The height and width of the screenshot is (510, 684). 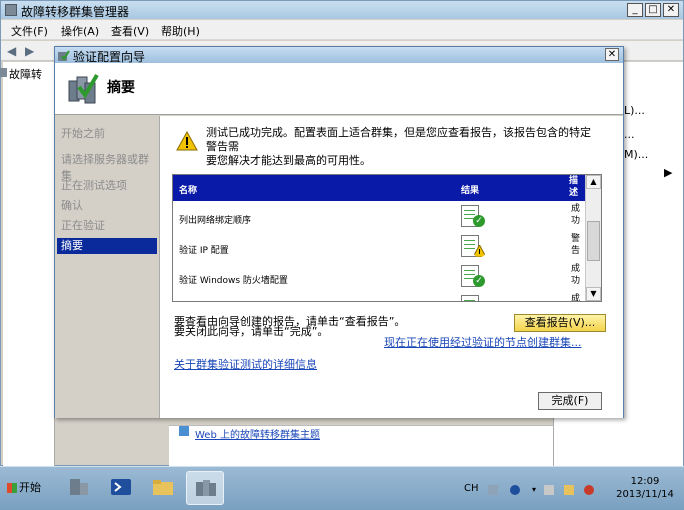 I want to click on list-scrollbar: ▲ ▼, so click(x=593, y=238).